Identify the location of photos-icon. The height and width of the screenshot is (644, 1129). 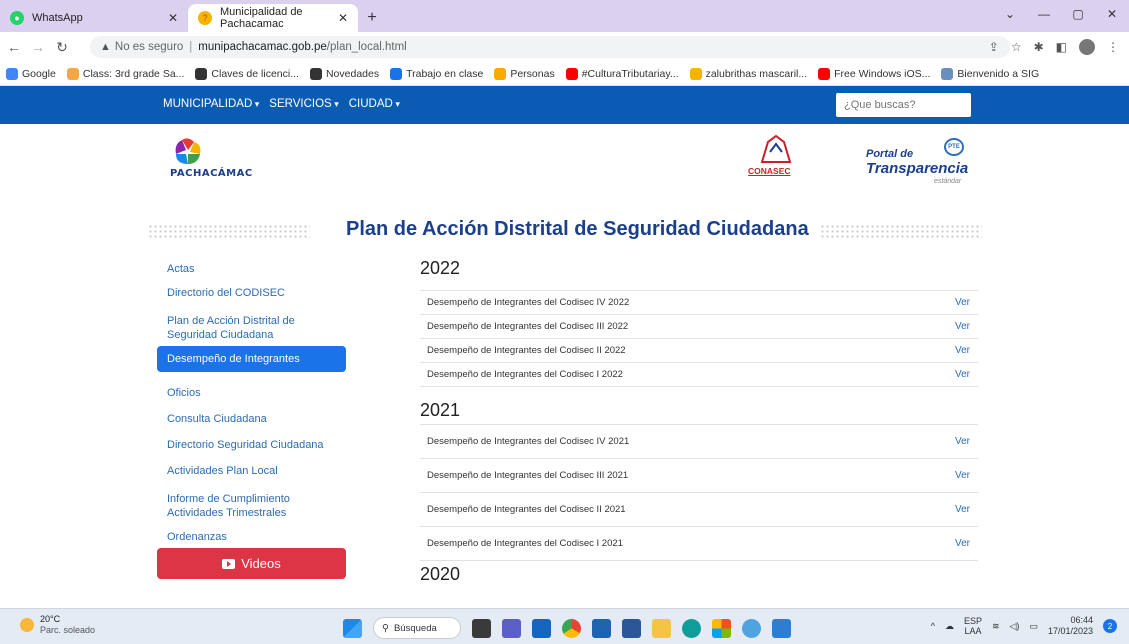
(781, 628).